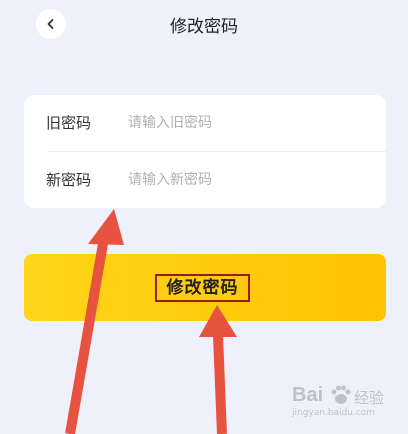 The height and width of the screenshot is (434, 408). What do you see at coordinates (94, 321) in the screenshot?
I see `annotation-arrow-to-form` at bounding box center [94, 321].